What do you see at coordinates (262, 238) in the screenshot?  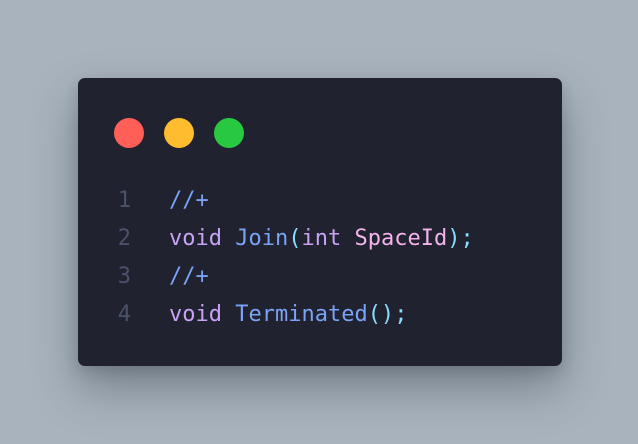 I see `code-token-function: Join` at bounding box center [262, 238].